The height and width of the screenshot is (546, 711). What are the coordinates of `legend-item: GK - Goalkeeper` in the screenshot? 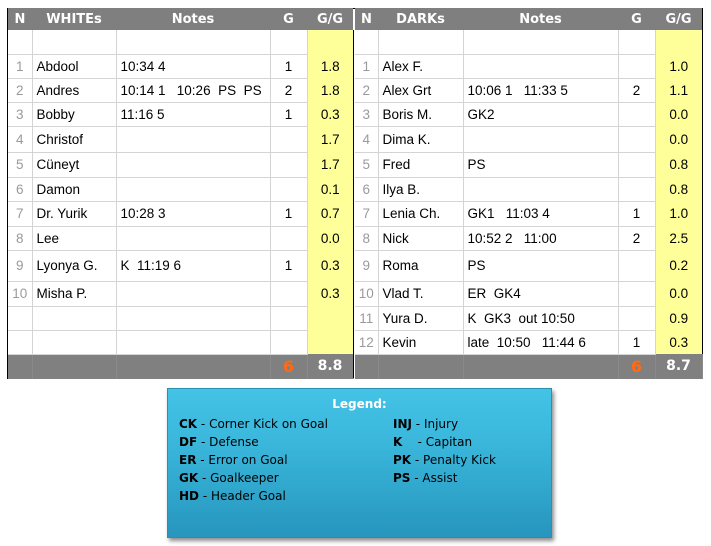 It's located at (253, 478).